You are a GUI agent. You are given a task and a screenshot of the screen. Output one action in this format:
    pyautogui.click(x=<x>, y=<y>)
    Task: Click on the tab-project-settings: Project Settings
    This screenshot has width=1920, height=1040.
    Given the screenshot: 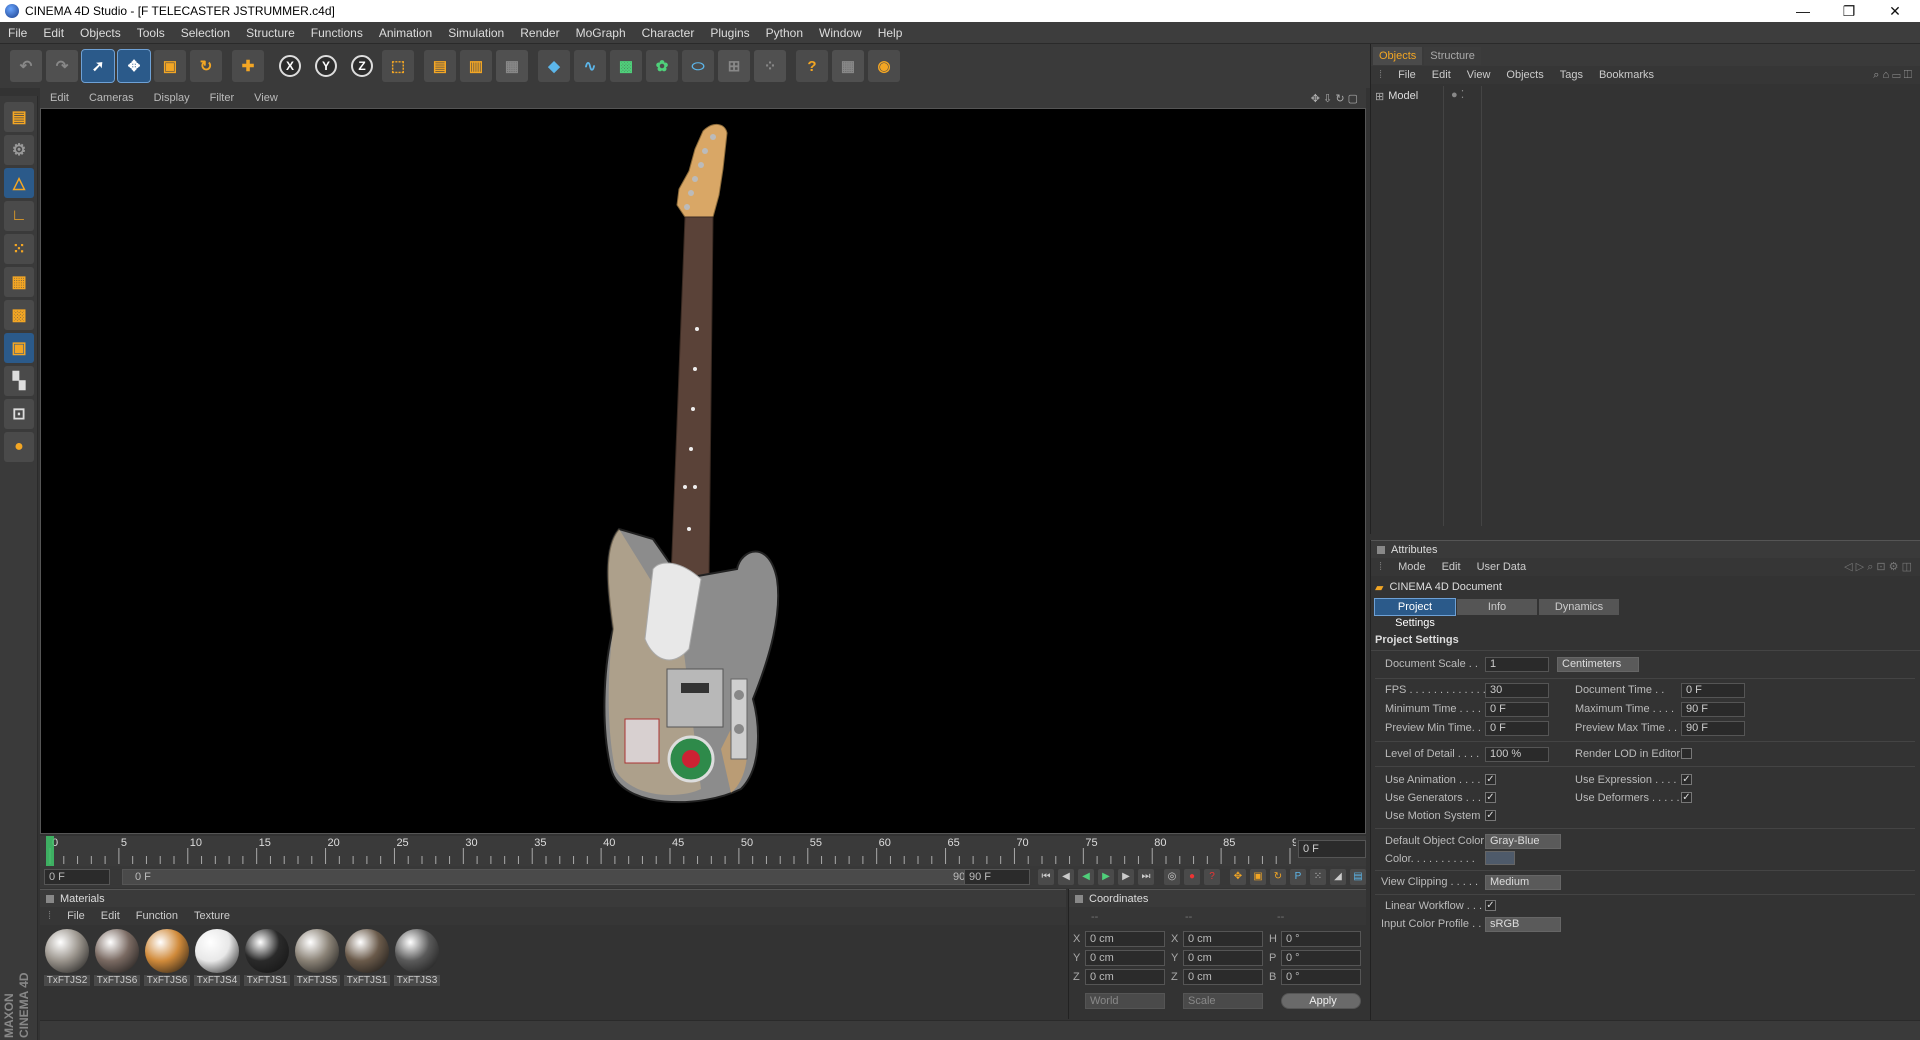 What is the action you would take?
    pyautogui.click(x=1415, y=613)
    